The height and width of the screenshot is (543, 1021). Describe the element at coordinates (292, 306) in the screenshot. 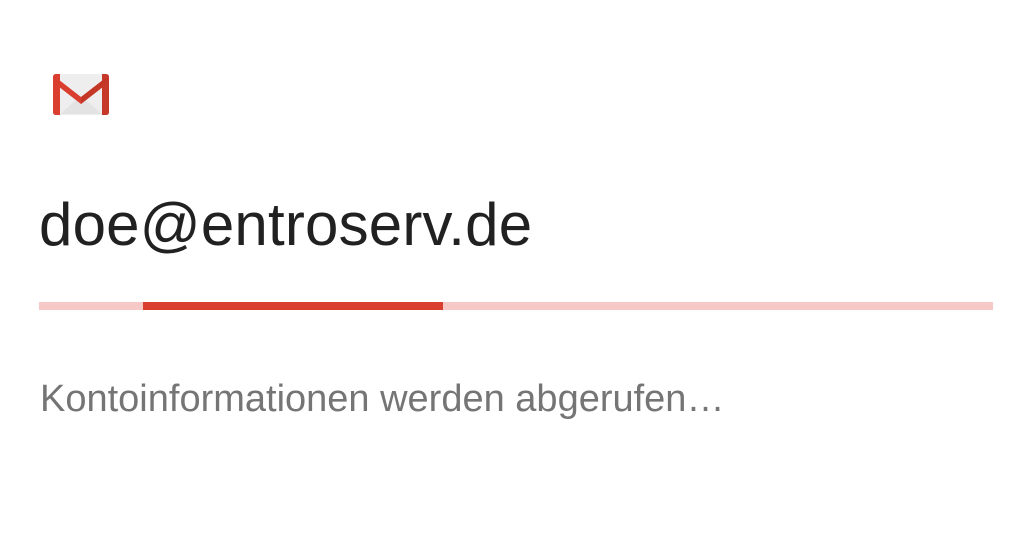

I see `progress-indicator` at that location.